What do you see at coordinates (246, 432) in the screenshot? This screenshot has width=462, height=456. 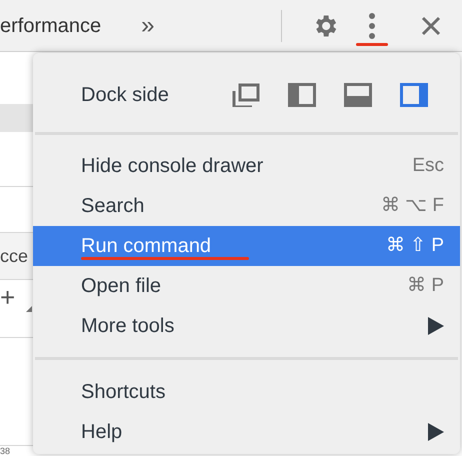 I see `menu-item: Help` at bounding box center [246, 432].